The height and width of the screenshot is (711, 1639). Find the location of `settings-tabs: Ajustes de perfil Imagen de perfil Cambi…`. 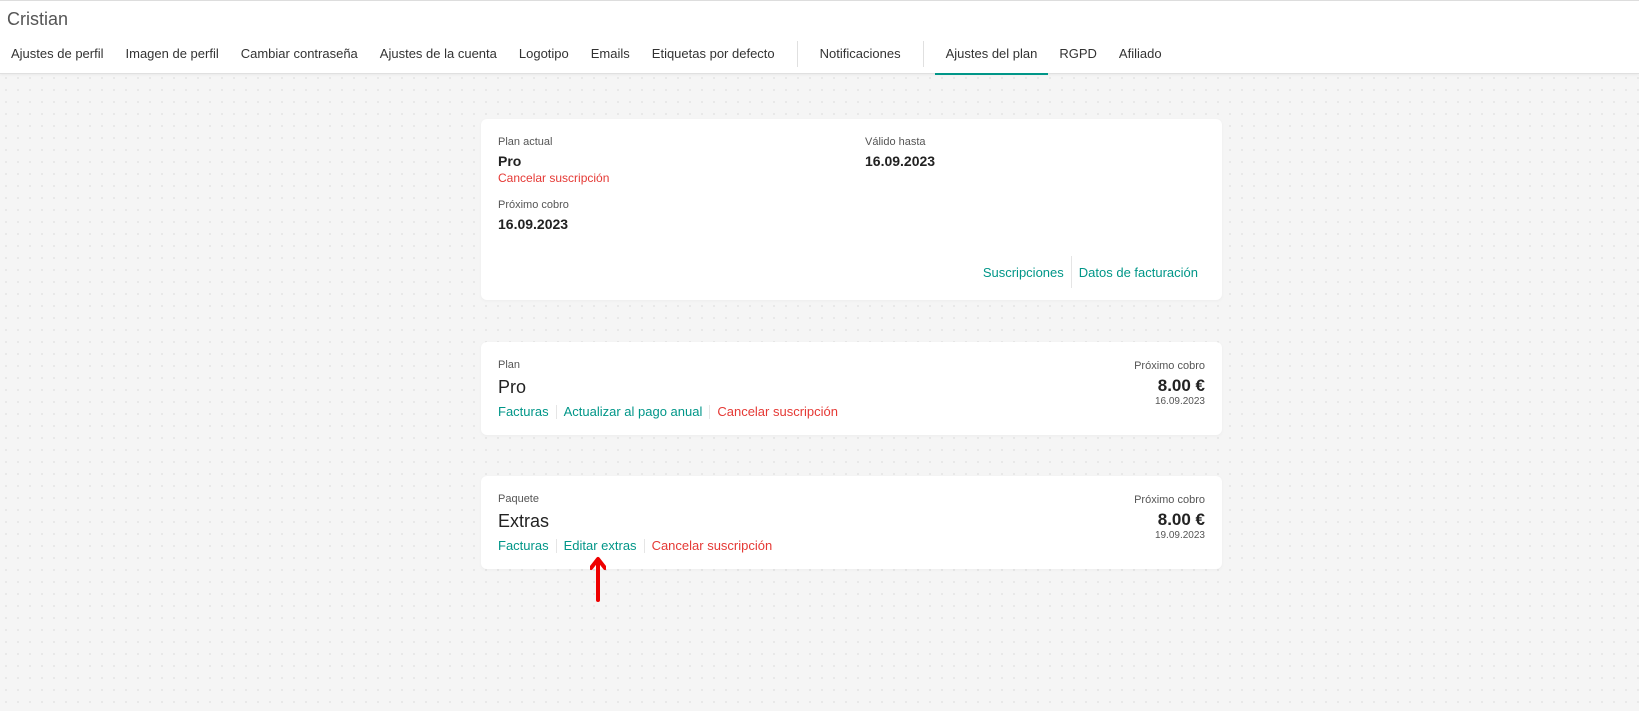

settings-tabs: Ajustes de perfil Imagen de perfil Cambi… is located at coordinates (586, 56).